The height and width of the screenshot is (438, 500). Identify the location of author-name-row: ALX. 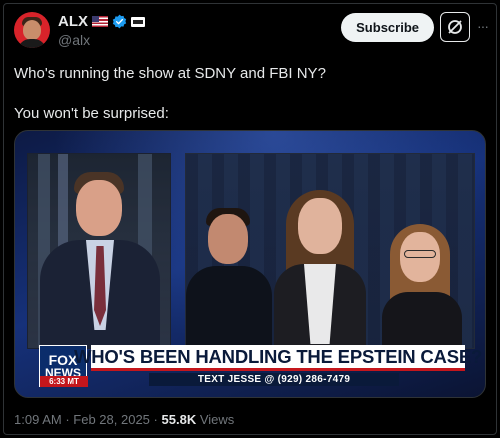
(101, 21).